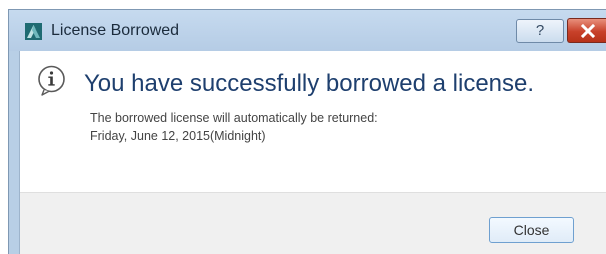 The width and height of the screenshot is (606, 254). Describe the element at coordinates (531, 230) in the screenshot. I see `close-button: Close` at that location.